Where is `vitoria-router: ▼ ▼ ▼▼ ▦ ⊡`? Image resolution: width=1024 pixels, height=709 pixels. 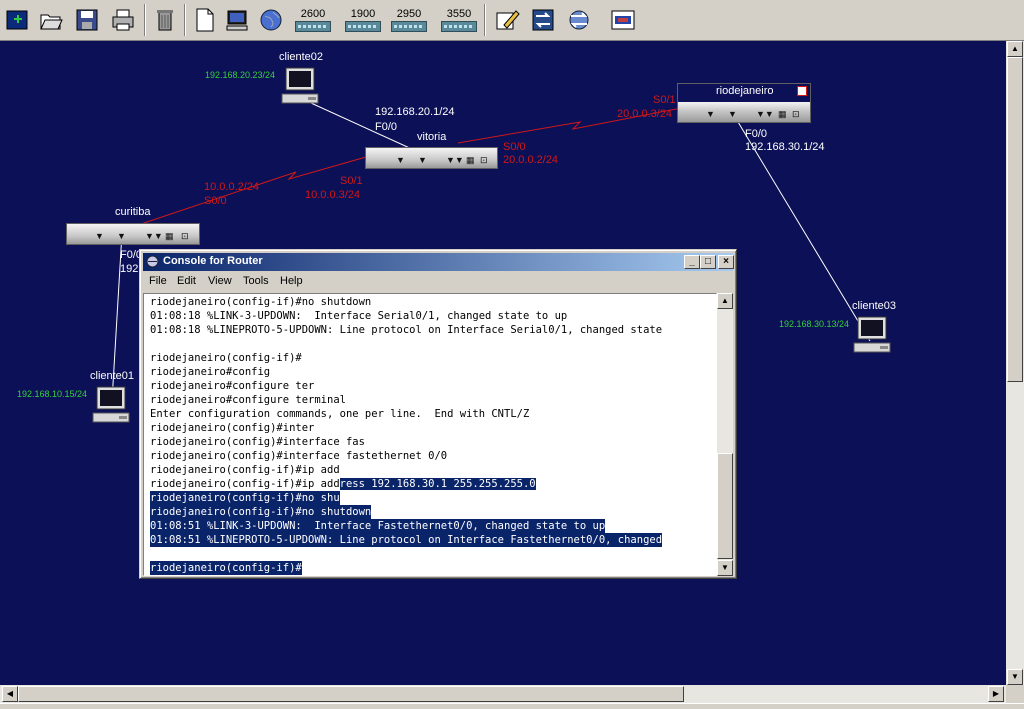 vitoria-router: ▼ ▼ ▼▼ ▦ ⊡ is located at coordinates (431, 158).